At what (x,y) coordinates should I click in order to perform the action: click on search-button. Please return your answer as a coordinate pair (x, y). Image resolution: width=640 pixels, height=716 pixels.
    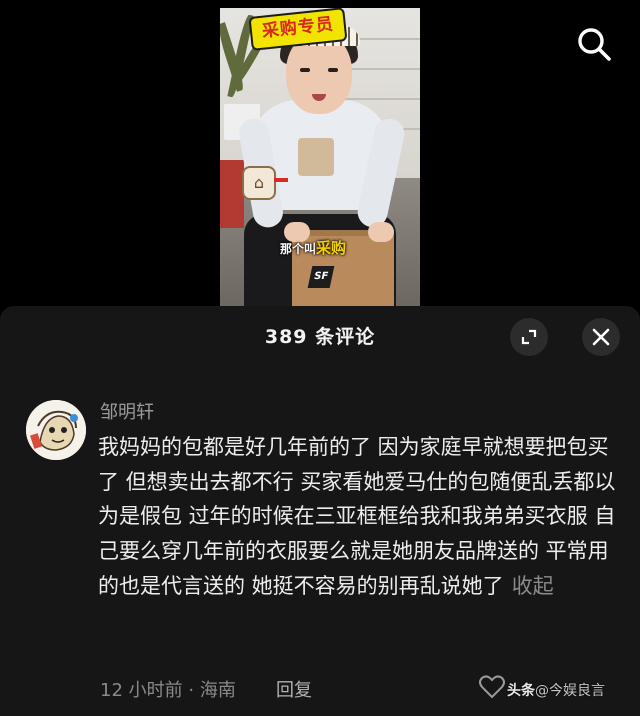
    Looking at the image, I should click on (594, 44).